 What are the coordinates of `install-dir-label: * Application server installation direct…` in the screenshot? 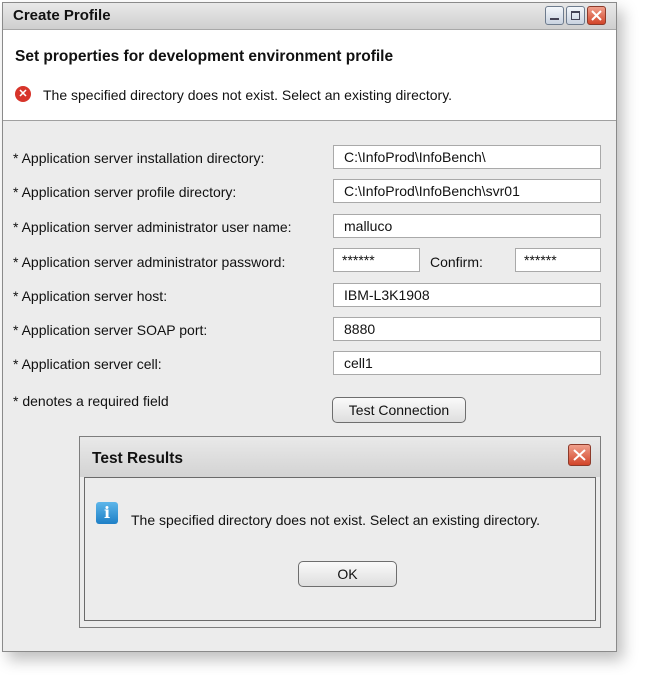 It's located at (139, 158).